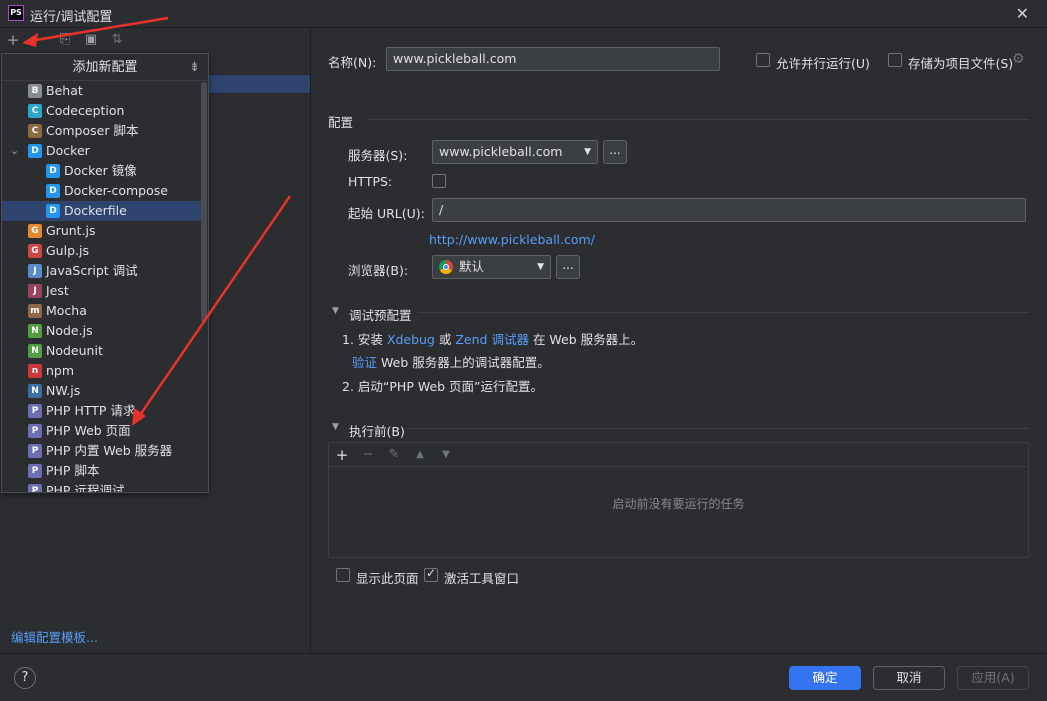  What do you see at coordinates (439, 181) in the screenshot?
I see `https-checkbox` at bounding box center [439, 181].